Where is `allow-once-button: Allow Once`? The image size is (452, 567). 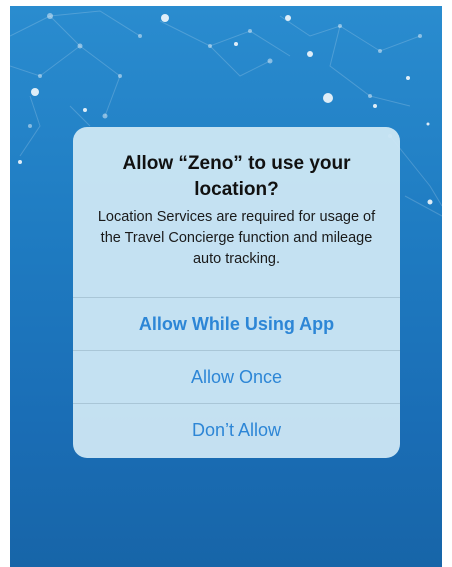 allow-once-button: Allow Once is located at coordinates (236, 376).